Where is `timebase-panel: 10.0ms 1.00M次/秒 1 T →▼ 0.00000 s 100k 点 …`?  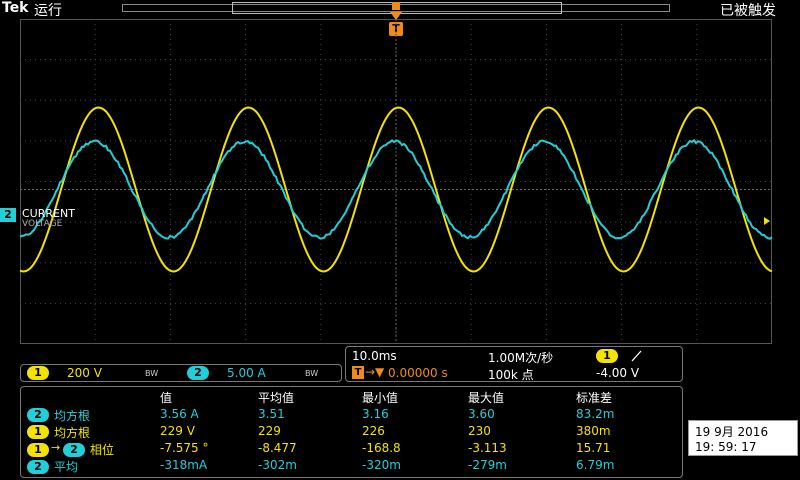 timebase-panel: 10.0ms 1.00M次/秒 1 T →▼ 0.00000 s 100k 点 … is located at coordinates (514, 364).